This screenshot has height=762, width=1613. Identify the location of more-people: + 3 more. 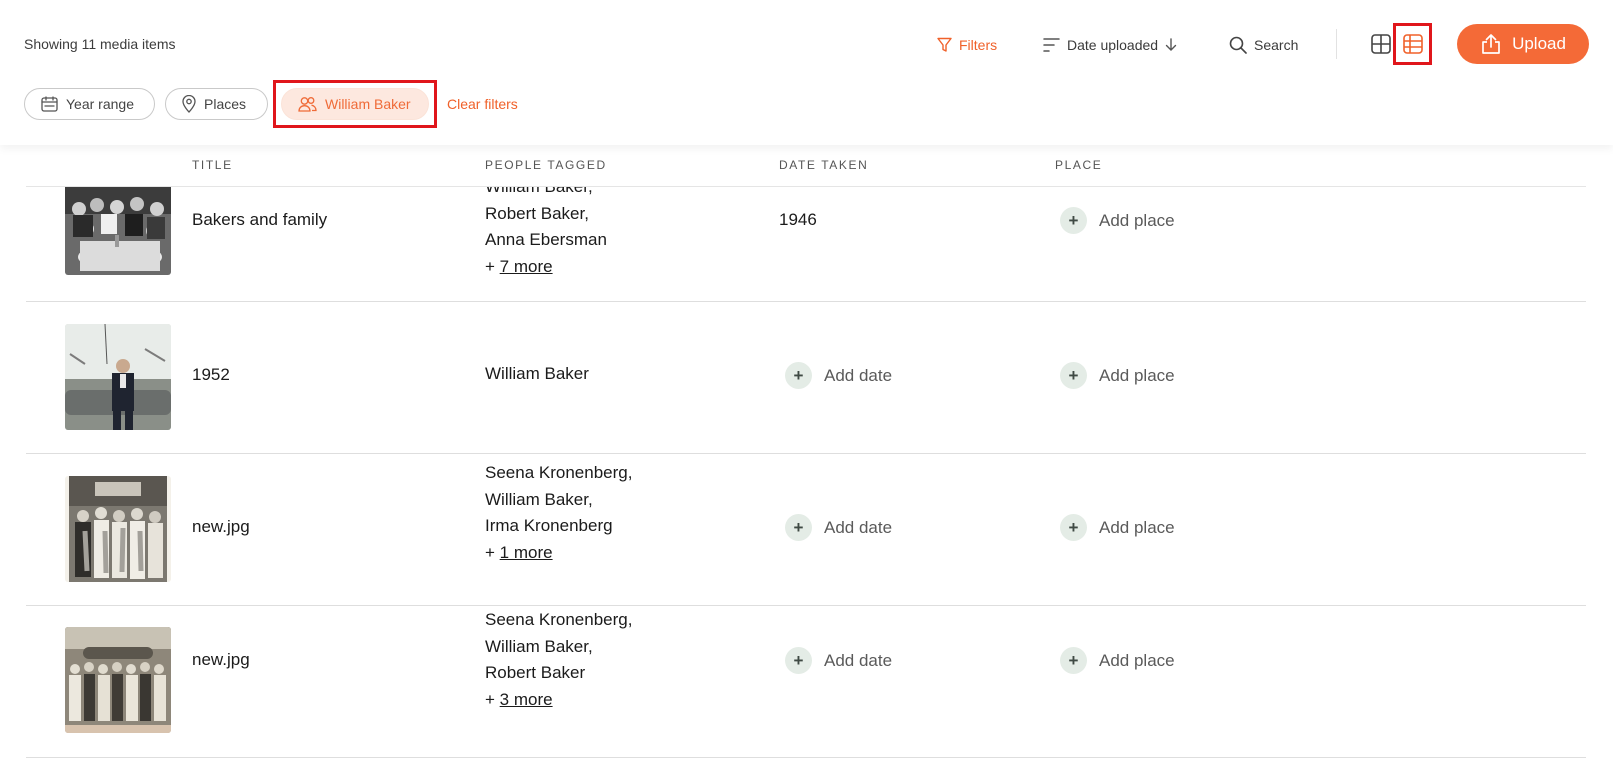
(519, 699).